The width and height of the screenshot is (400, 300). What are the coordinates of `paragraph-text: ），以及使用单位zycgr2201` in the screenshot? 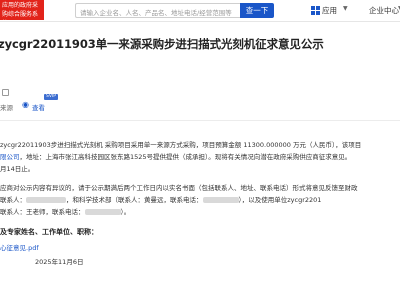 It's located at (280, 200).